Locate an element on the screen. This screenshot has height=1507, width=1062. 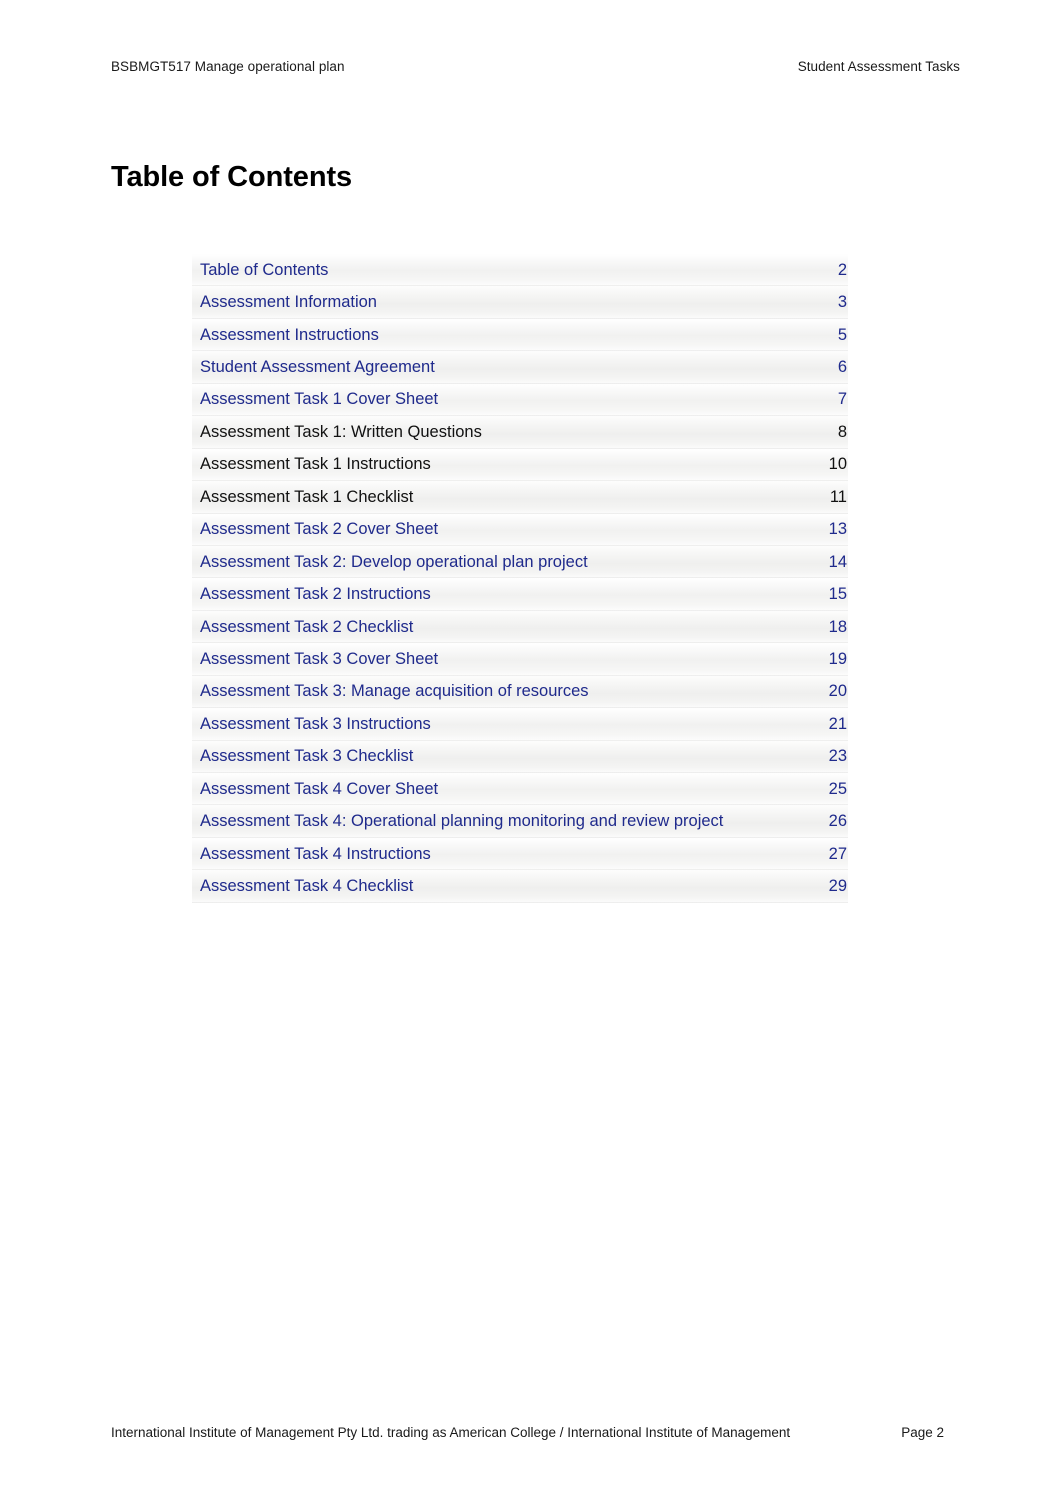
toc-entry-label: Assessment Task 3 Instructions is located at coordinates (311, 724).